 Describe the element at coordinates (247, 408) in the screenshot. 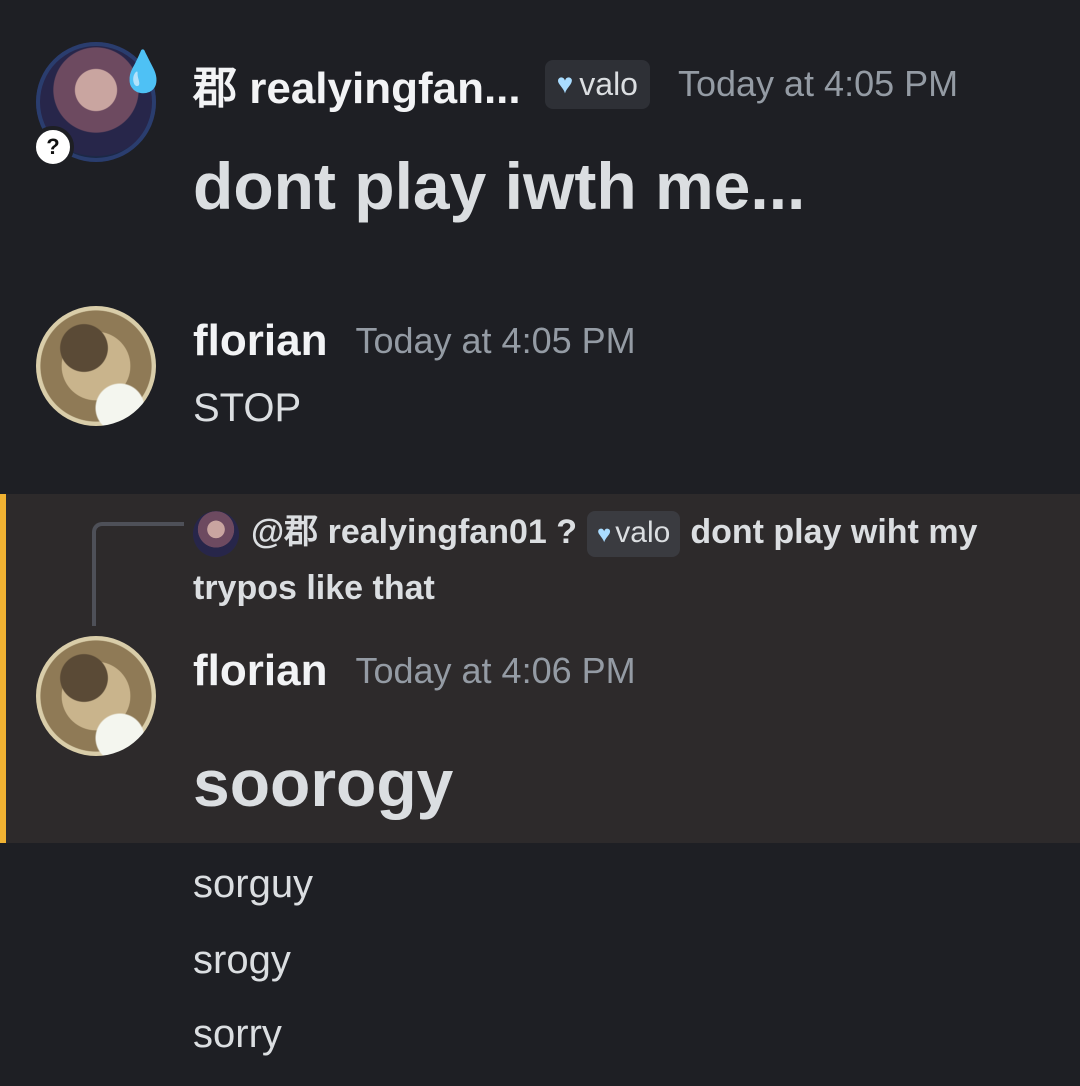

I see `message-text: STOP` at that location.